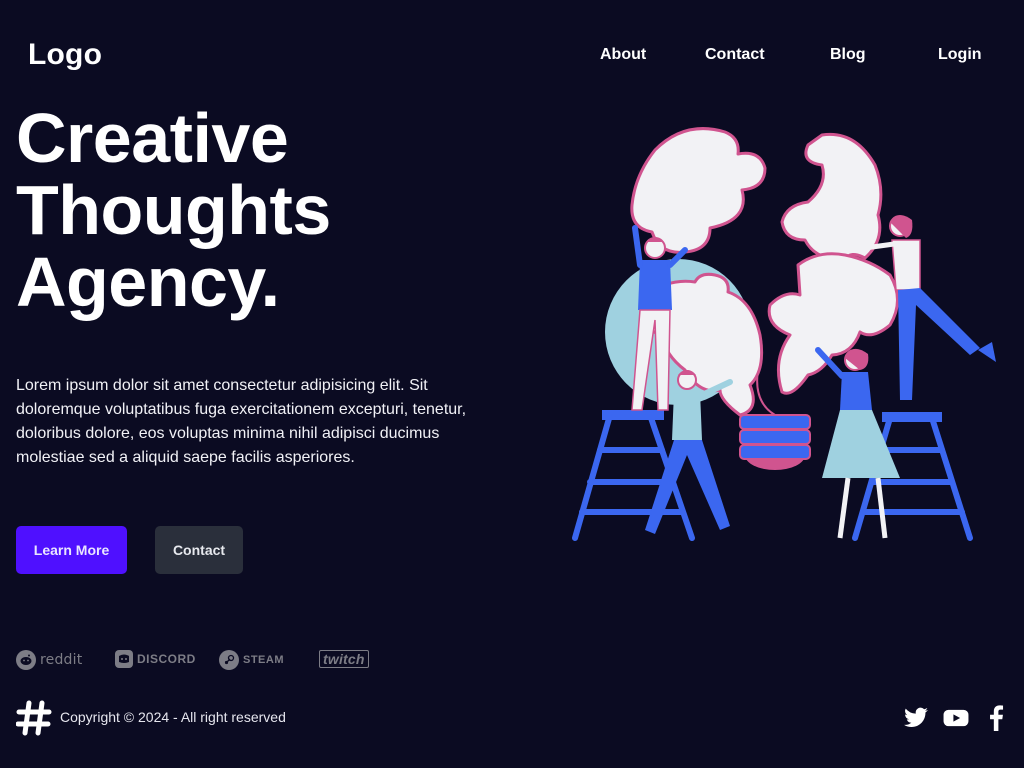 The height and width of the screenshot is (768, 1024). I want to click on headline-line-2: Thoughts, so click(173, 210).